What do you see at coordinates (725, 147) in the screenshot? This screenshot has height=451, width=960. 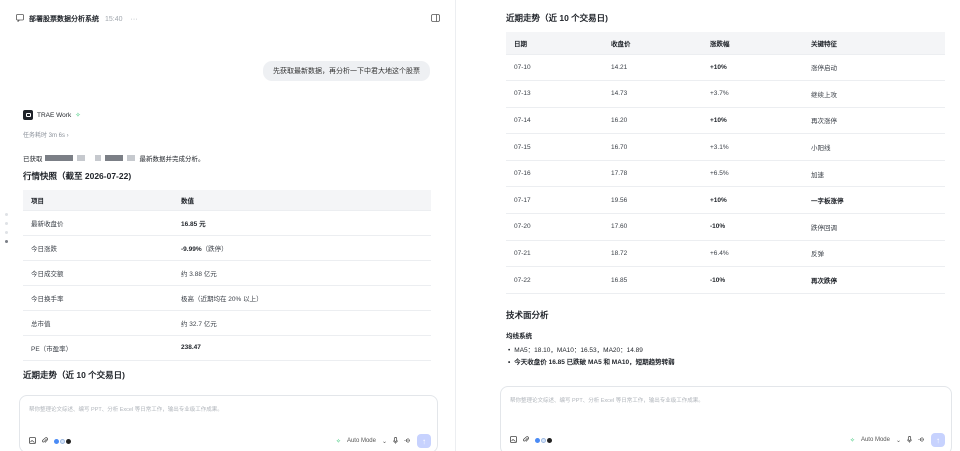 I see `table-row: 07-15 16.70 +3.1% 小阳线` at bounding box center [725, 147].